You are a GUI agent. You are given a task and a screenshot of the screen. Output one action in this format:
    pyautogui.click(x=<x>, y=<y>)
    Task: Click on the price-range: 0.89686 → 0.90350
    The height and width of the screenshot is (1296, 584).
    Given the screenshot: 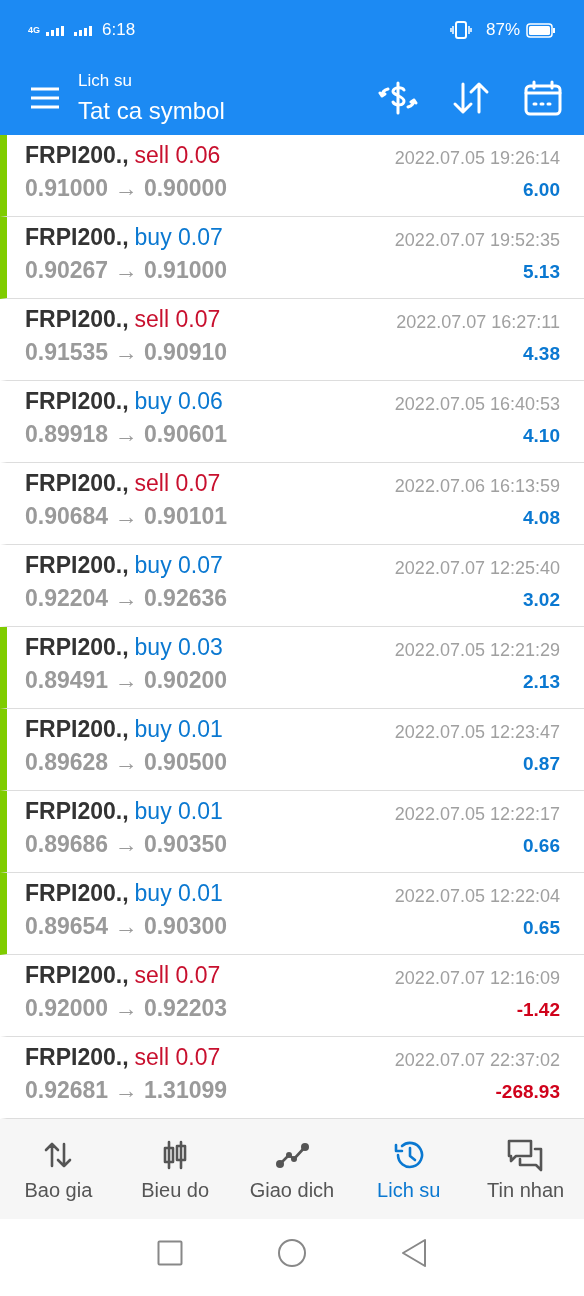 What is the action you would take?
    pyautogui.click(x=126, y=844)
    